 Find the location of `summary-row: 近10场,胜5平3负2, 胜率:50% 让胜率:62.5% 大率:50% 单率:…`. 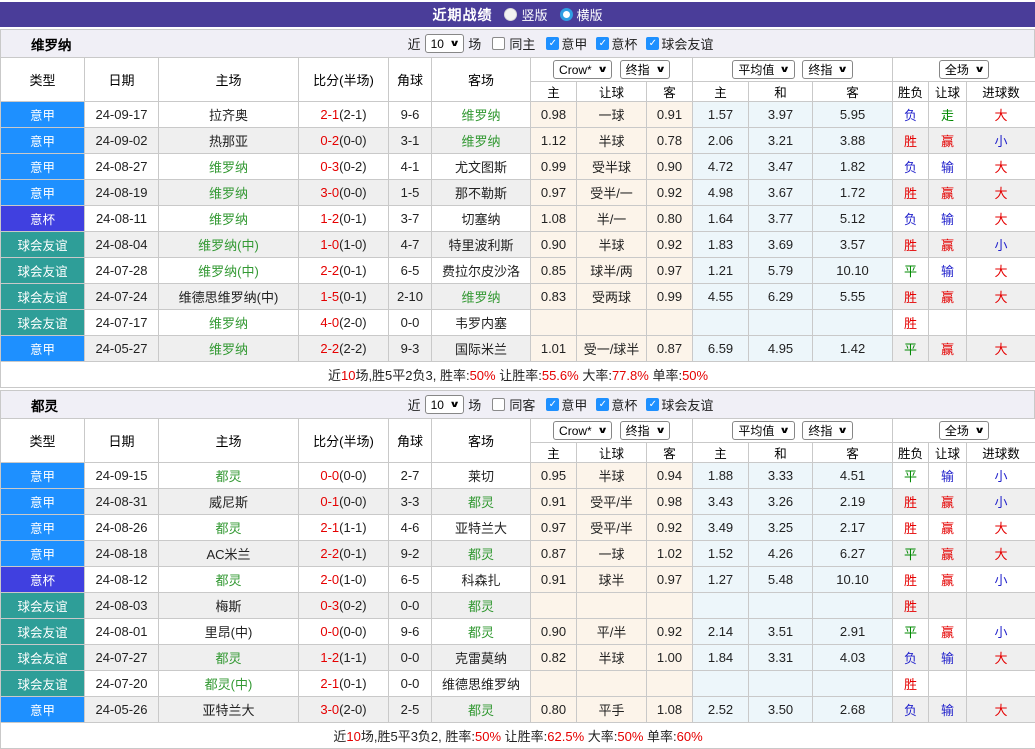

summary-row: 近10场,胜5平3负2, 胜率:50% 让胜率:62.5% 大率:50% 单率:… is located at coordinates (518, 736).